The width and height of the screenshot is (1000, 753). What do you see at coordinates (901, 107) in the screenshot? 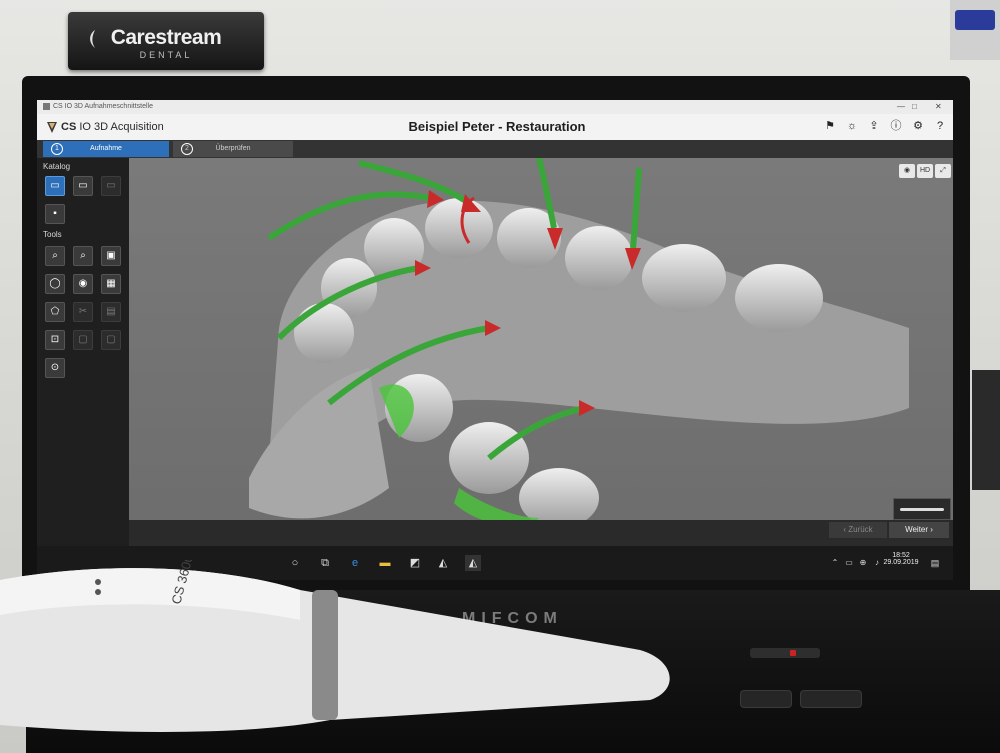
I see `minimize-icon: —` at bounding box center [901, 107].